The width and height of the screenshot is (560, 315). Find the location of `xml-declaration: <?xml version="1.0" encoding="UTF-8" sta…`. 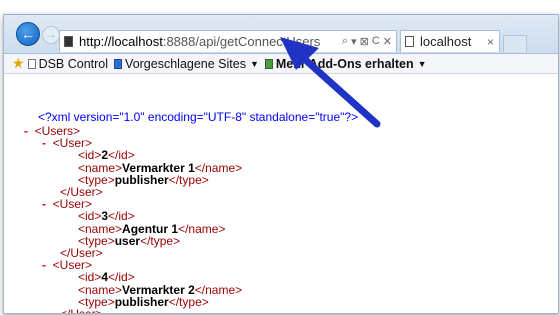

xml-declaration: <?xml version="1.0" encoding="UTF-8" sta… is located at coordinates (198, 117).